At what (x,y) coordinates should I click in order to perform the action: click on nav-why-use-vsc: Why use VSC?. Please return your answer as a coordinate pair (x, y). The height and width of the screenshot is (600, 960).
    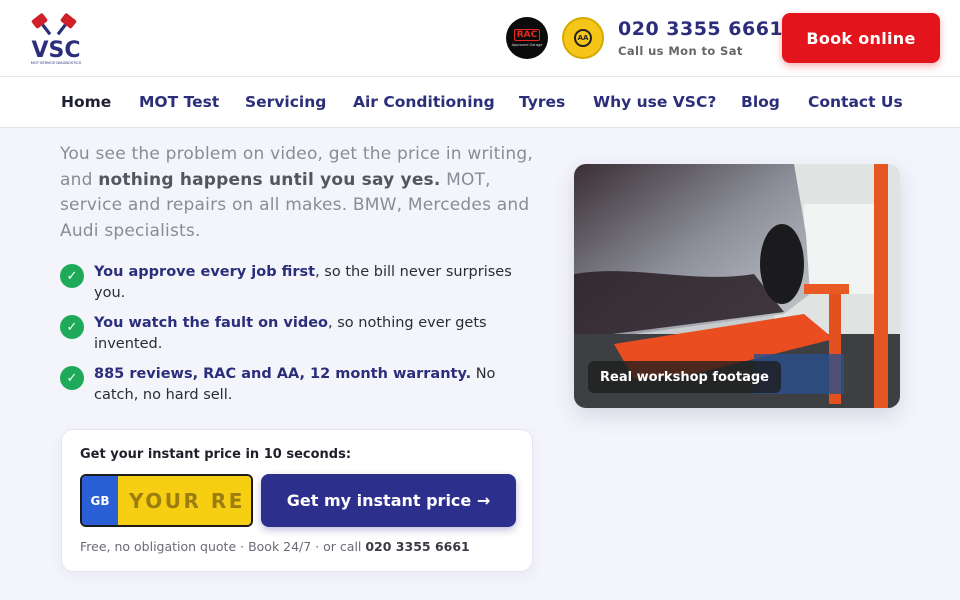
    Looking at the image, I should click on (654, 102).